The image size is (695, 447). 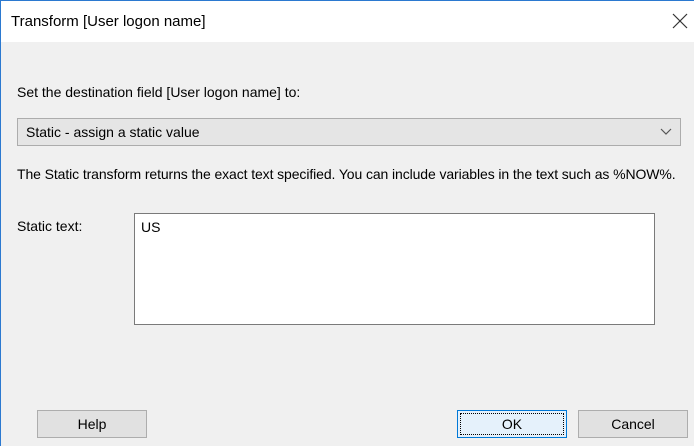 I want to click on dialog-title: Transform [User logon name], so click(x=108, y=21).